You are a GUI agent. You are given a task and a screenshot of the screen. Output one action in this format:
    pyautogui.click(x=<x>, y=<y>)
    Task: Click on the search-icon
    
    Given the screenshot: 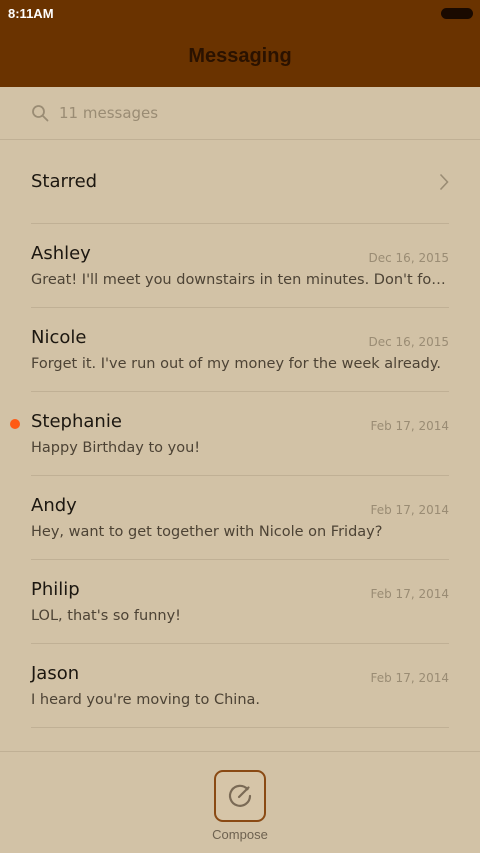 What is the action you would take?
    pyautogui.click(x=40, y=113)
    